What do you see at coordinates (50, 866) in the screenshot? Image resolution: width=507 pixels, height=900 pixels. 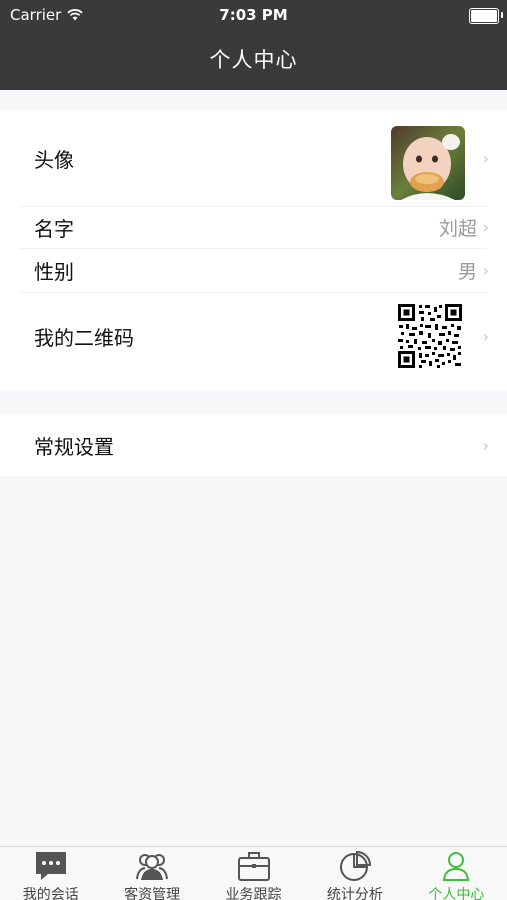 I see `chat-bubble-icon` at bounding box center [50, 866].